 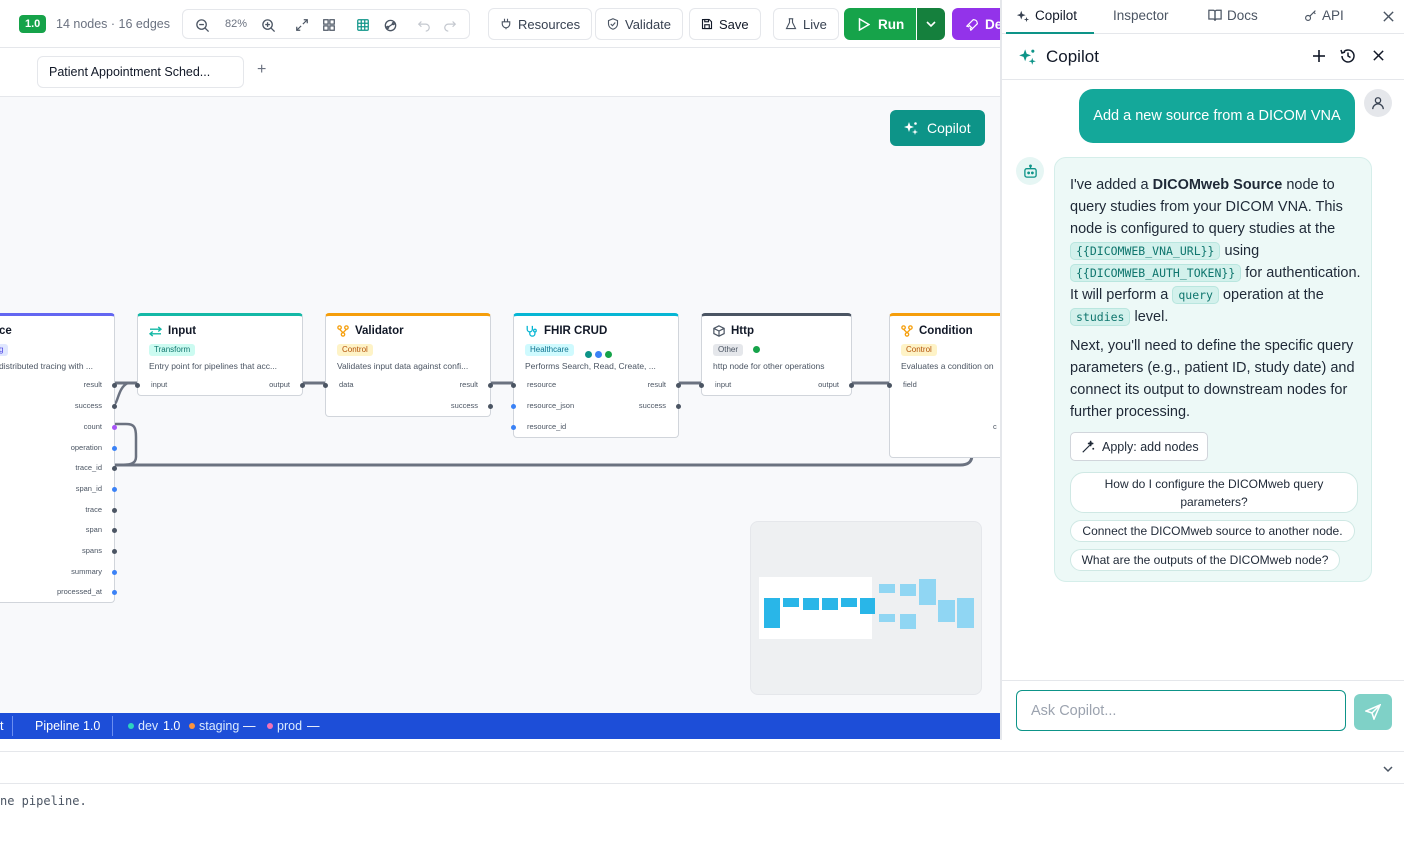 I want to click on port-label: field, so click(x=910, y=384).